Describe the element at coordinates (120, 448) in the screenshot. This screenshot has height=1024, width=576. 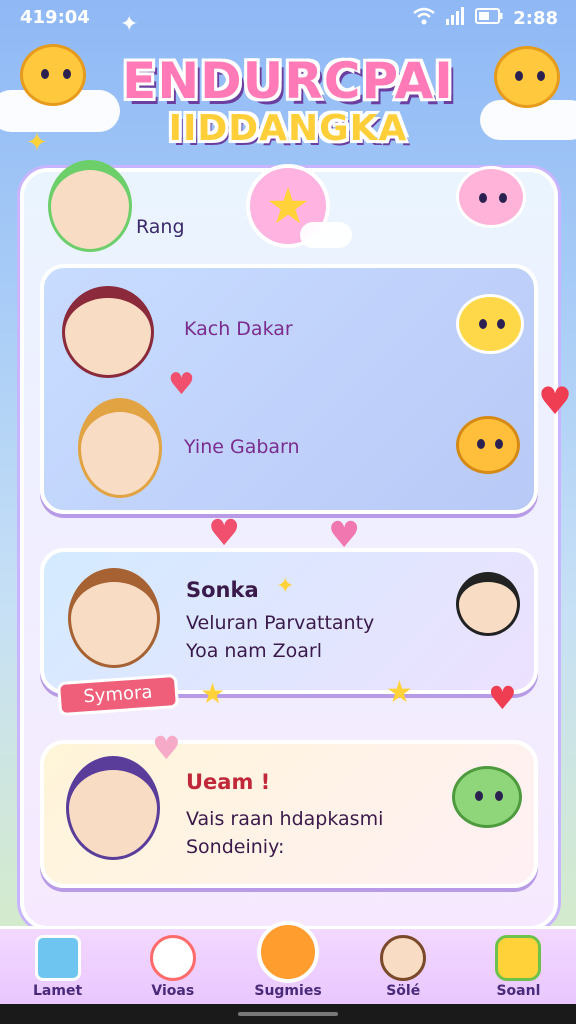
I see `avatar-blonde-hair` at that location.